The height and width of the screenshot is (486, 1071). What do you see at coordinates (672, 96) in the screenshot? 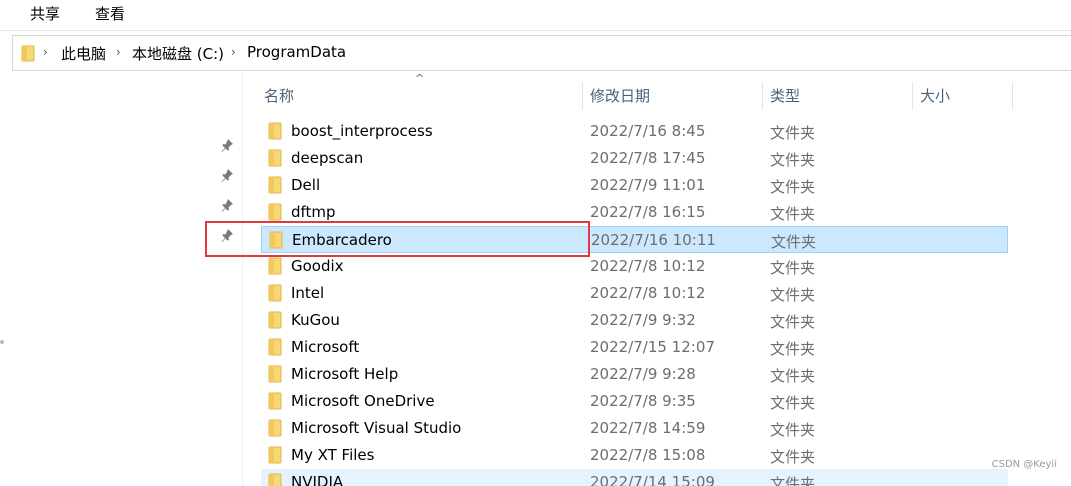
I see `column-date-modified: 修改日期` at bounding box center [672, 96].